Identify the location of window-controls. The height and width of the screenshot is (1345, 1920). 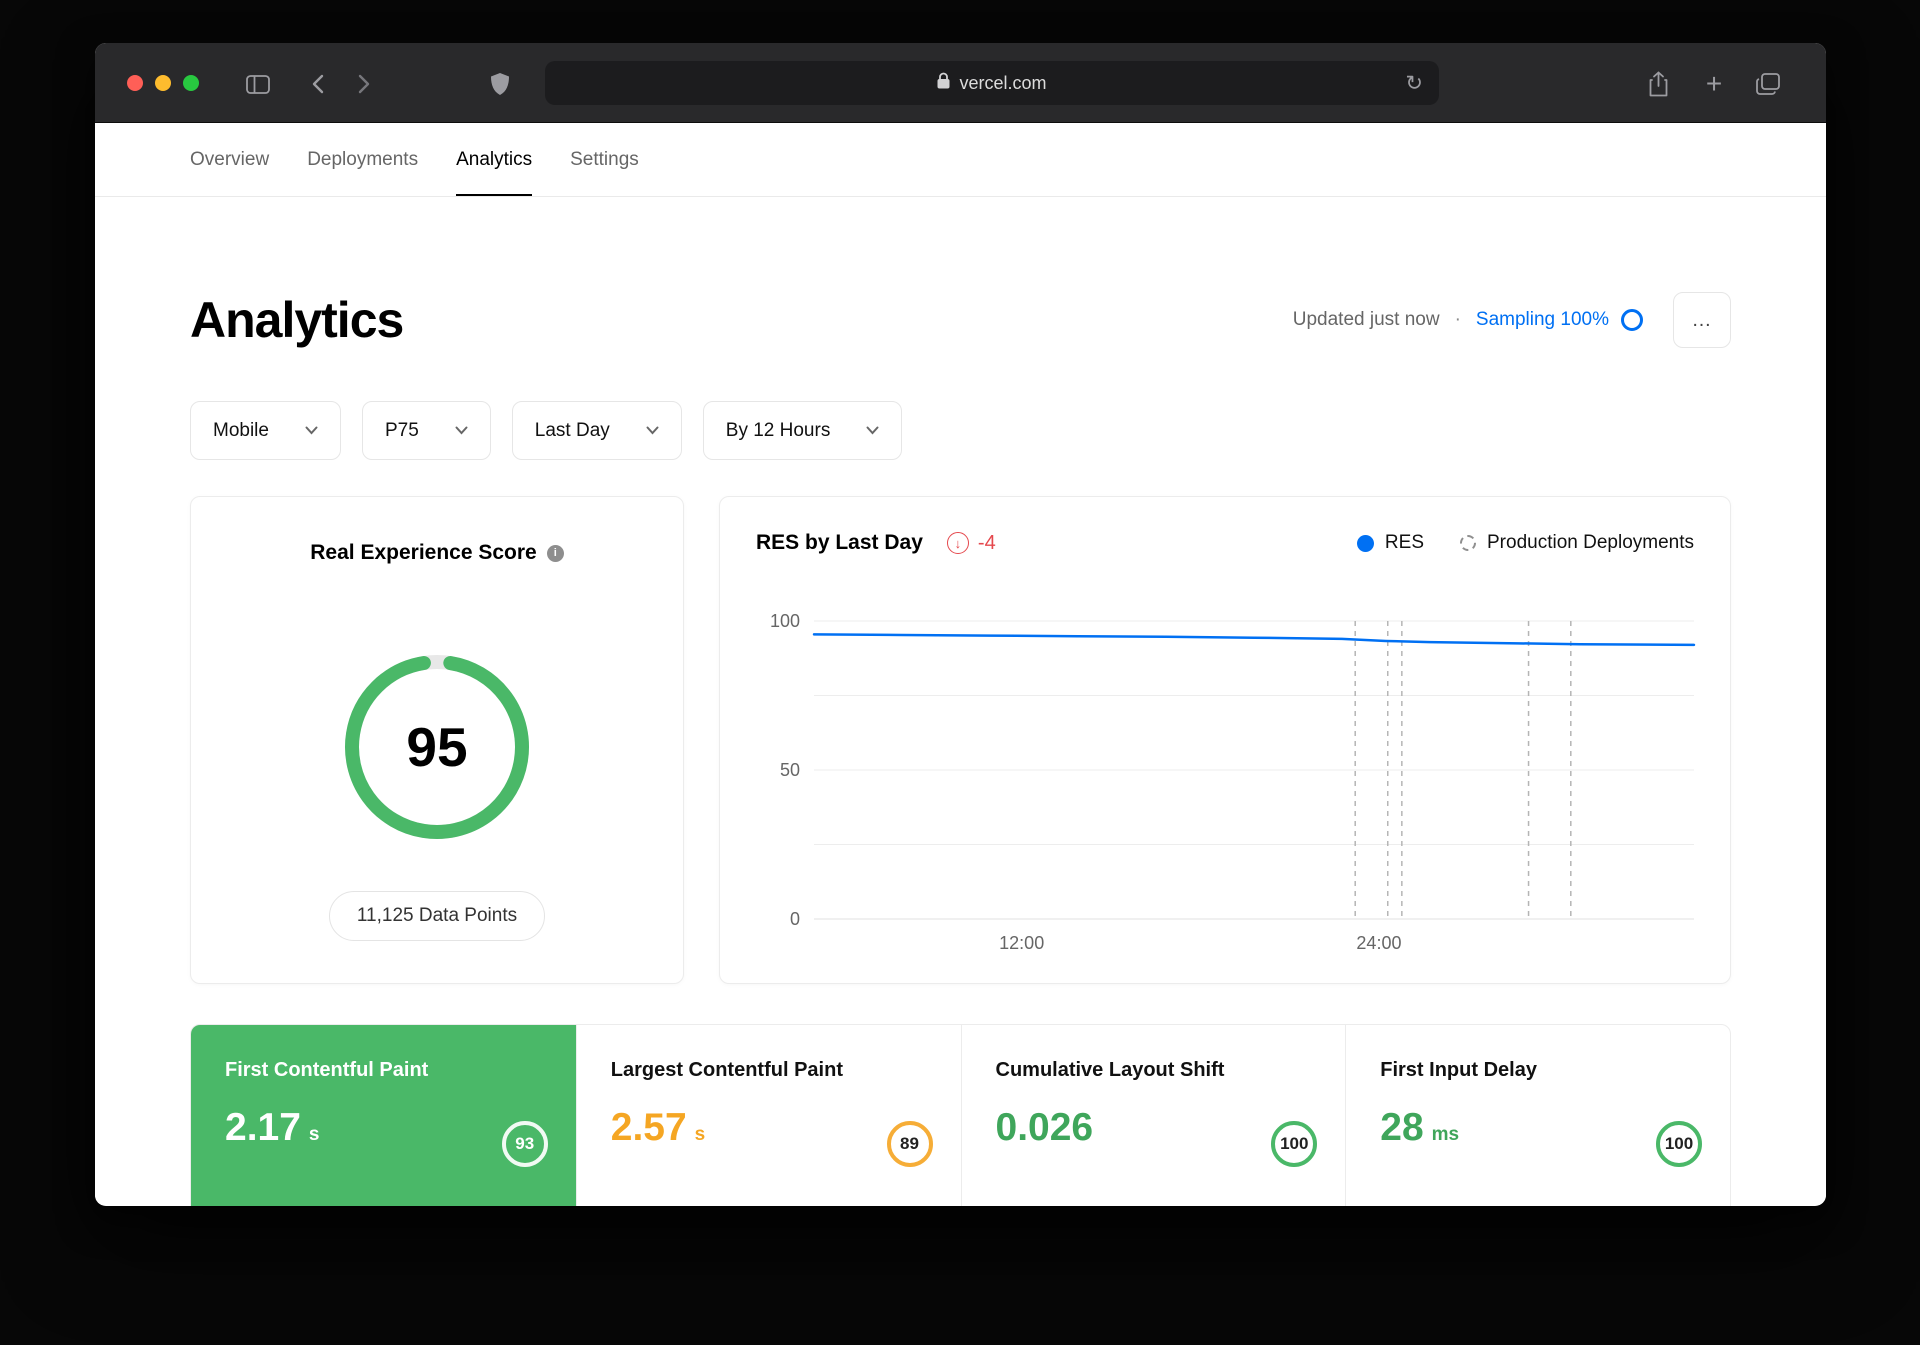
(163, 83).